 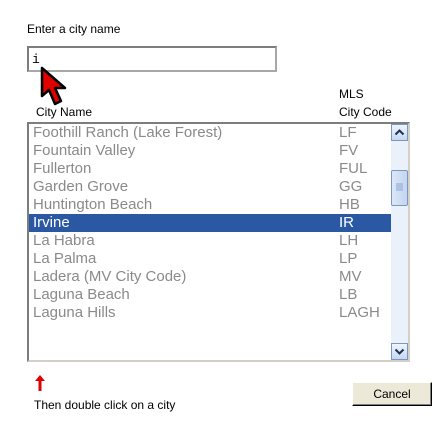 What do you see at coordinates (210, 295) in the screenshot?
I see `city-list-item: Laguna Beach LB` at bounding box center [210, 295].